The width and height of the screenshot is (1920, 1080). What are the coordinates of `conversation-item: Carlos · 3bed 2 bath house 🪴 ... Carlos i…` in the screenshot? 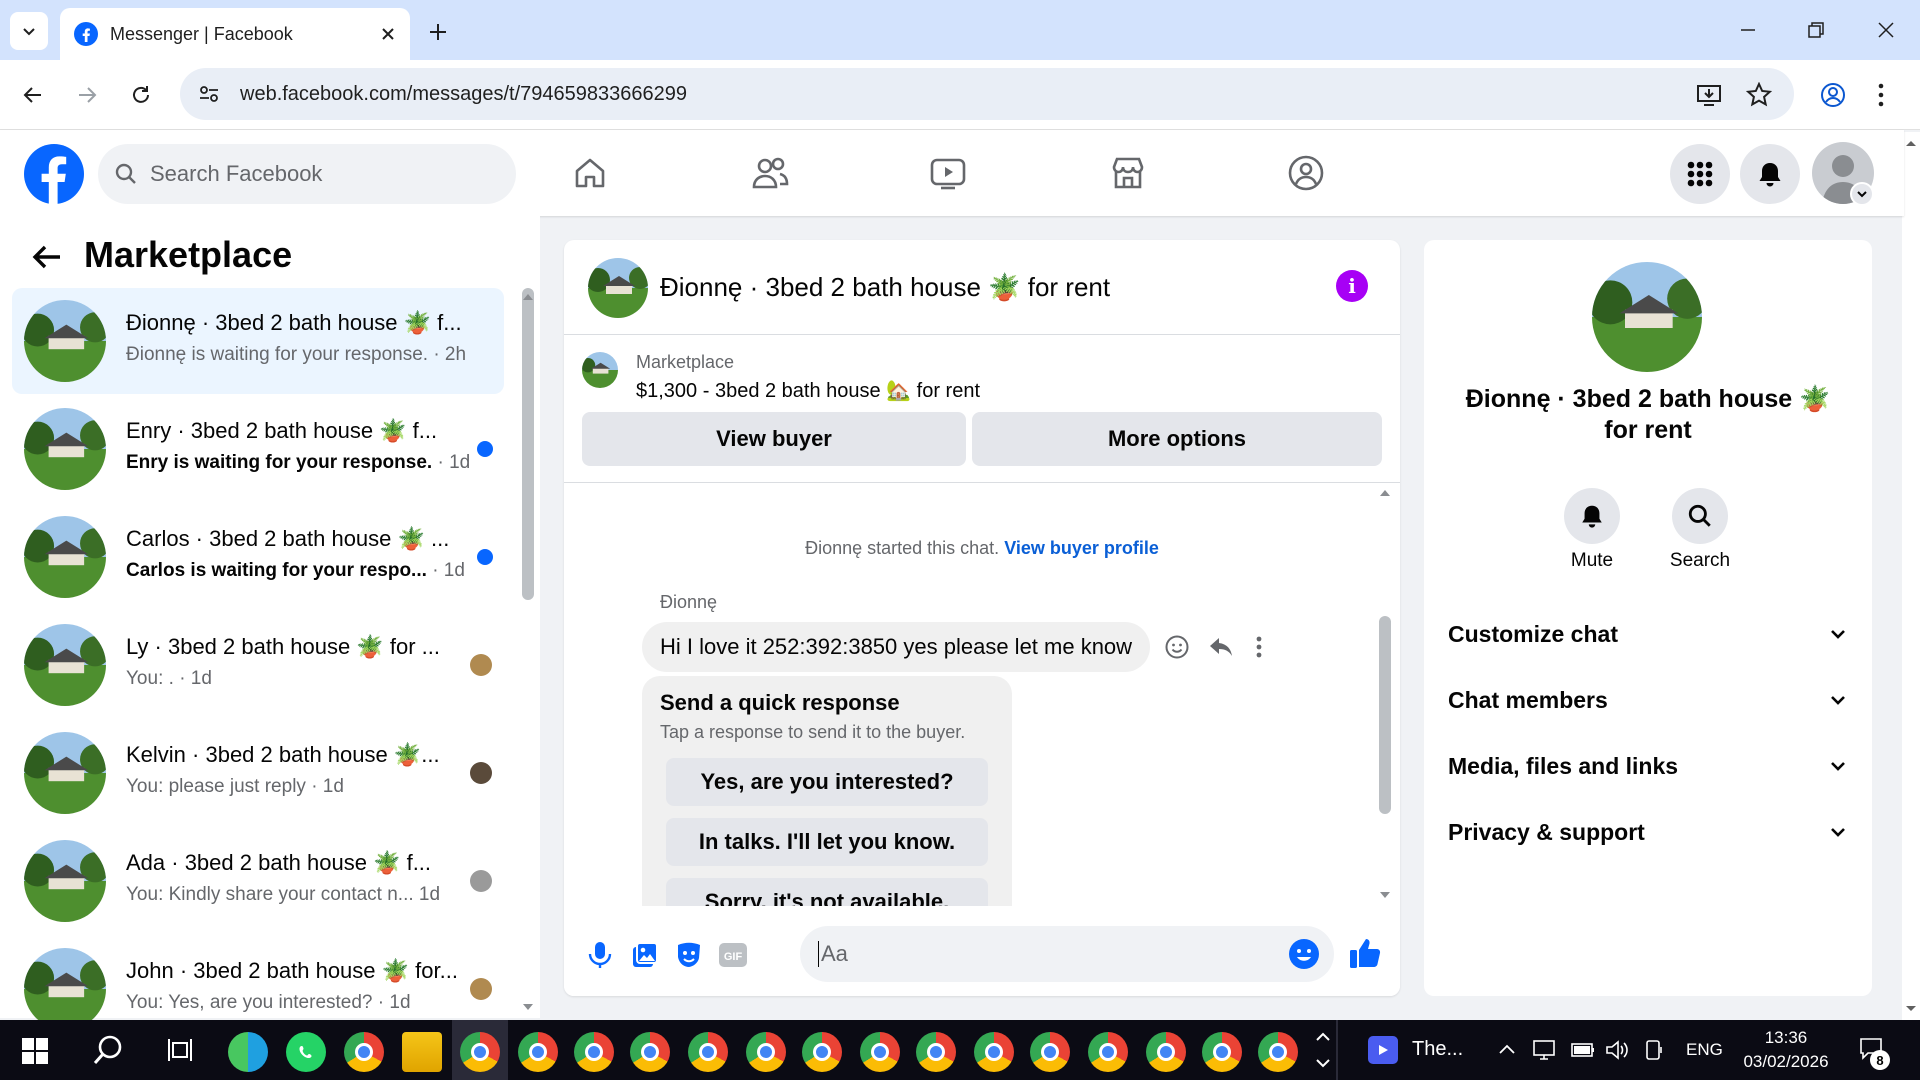 It's located at (258, 557).